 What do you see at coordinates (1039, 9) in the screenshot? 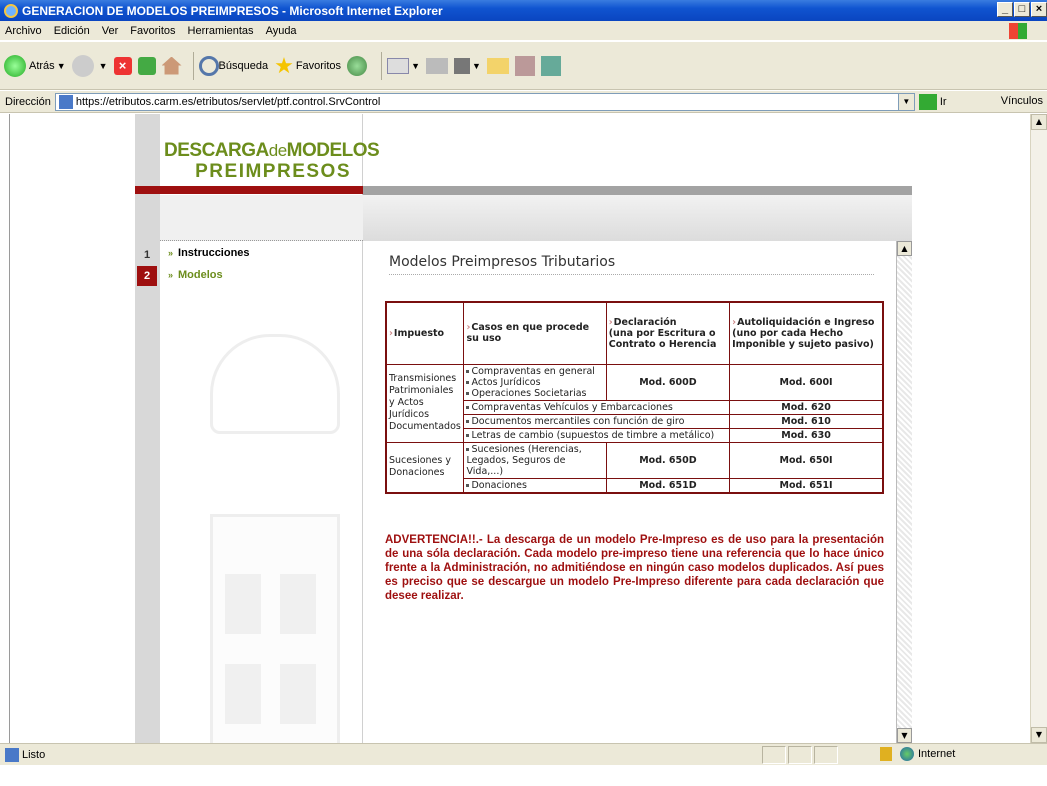
I see `close-button: ×` at bounding box center [1039, 9].